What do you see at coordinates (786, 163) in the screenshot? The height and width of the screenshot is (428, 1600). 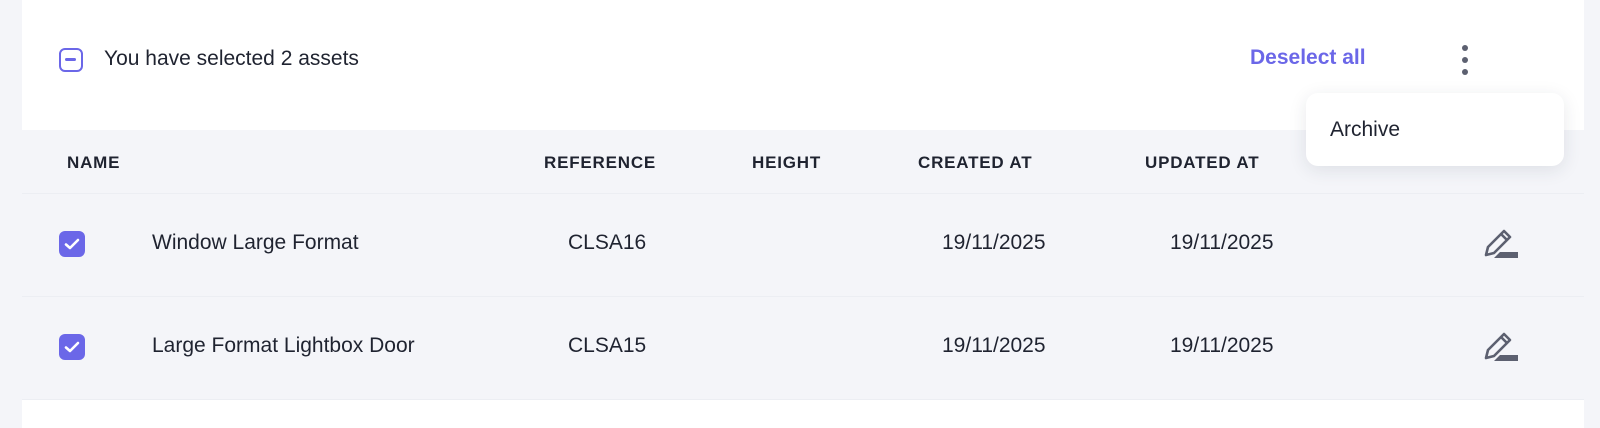 I see `column-header-height: HEIGHT` at bounding box center [786, 163].